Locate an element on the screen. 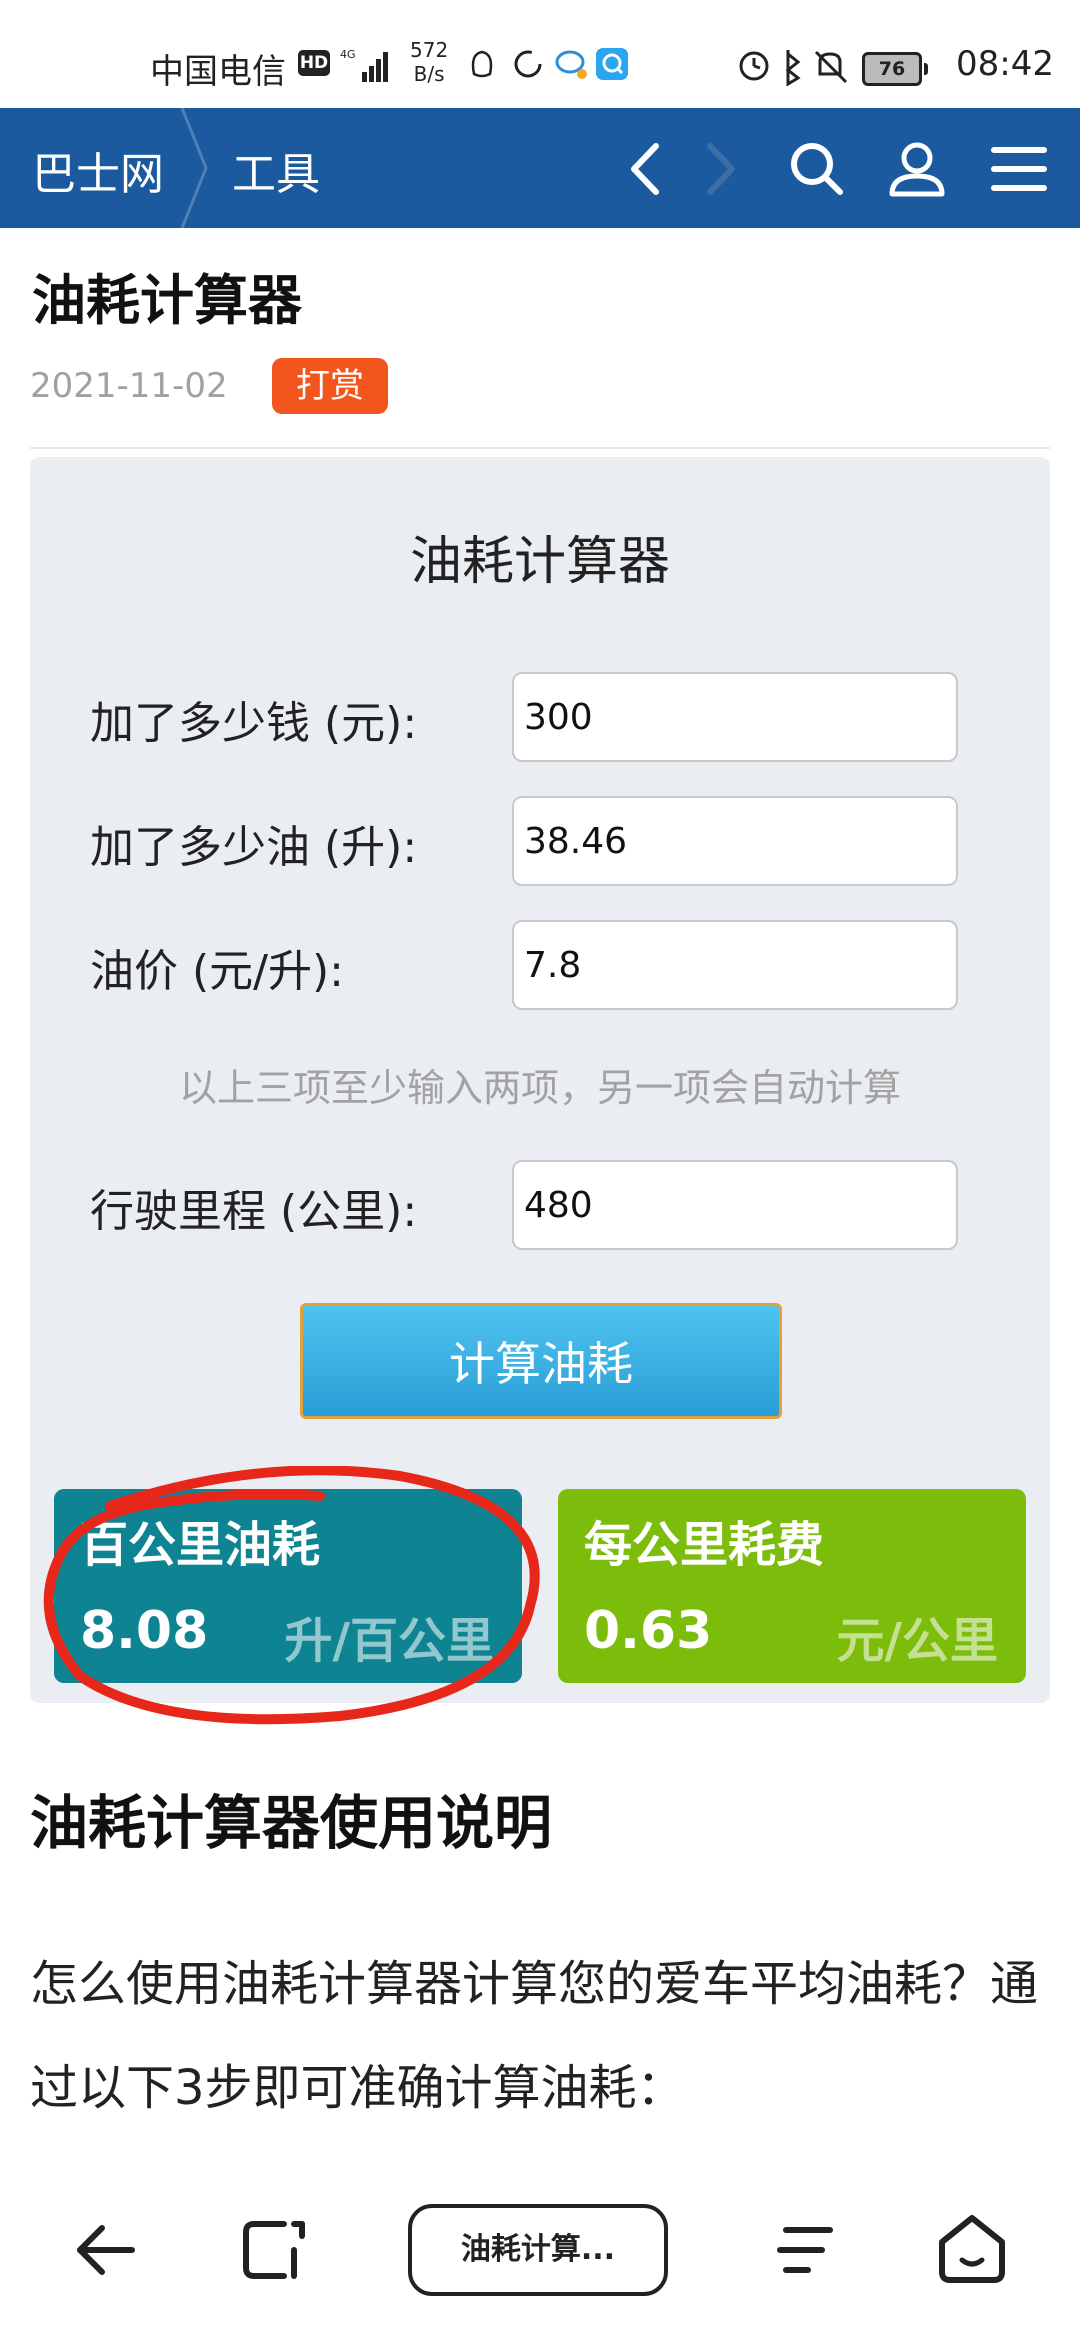 The height and width of the screenshot is (2340, 1080). result-unit: 元/公里 is located at coordinates (917, 1641).